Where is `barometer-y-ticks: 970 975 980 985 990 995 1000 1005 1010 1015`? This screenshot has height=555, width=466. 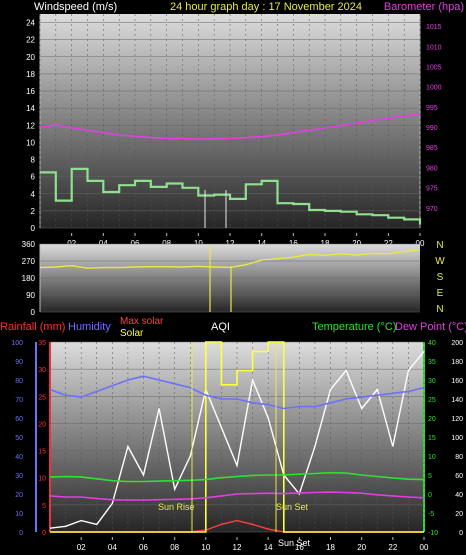 barometer-y-ticks: 970 975 980 985 990 995 1000 1005 1010 1015 is located at coordinates (434, 118).